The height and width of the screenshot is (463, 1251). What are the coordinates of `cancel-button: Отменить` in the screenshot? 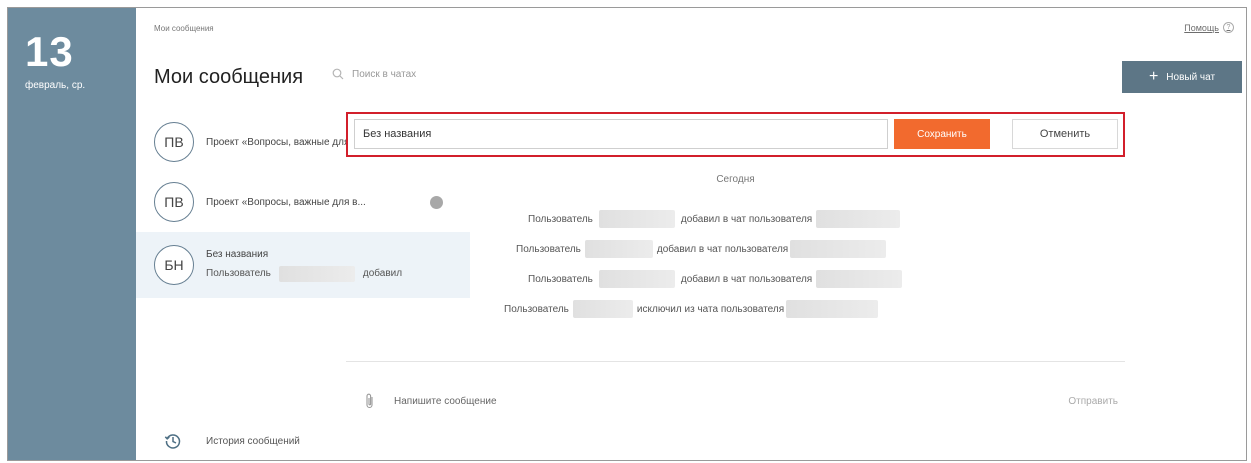 It's located at (1065, 134).